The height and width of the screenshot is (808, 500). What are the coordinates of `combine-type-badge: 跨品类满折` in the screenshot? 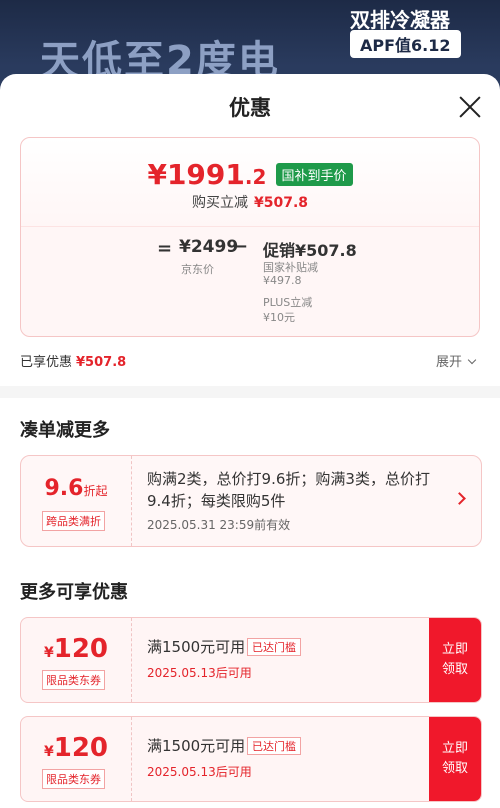 It's located at (73, 521).